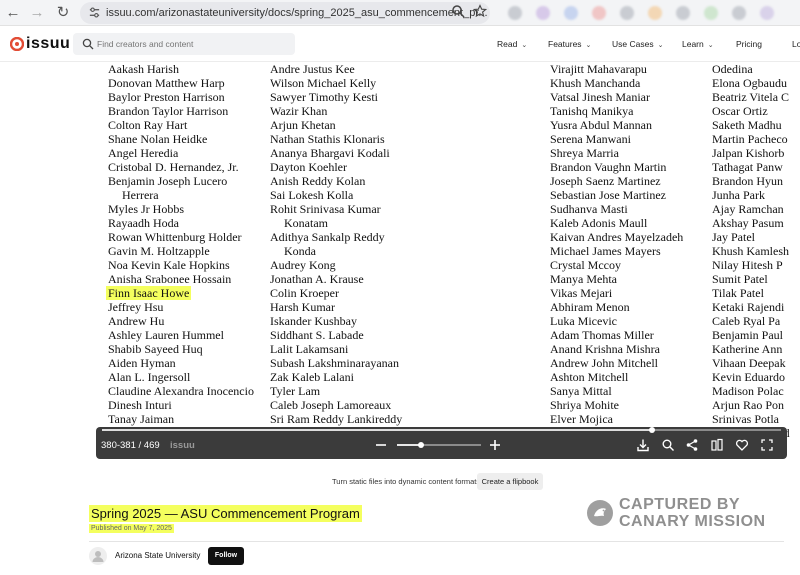  I want to click on graduate-name: Kaleb Adonis Maull, so click(599, 223).